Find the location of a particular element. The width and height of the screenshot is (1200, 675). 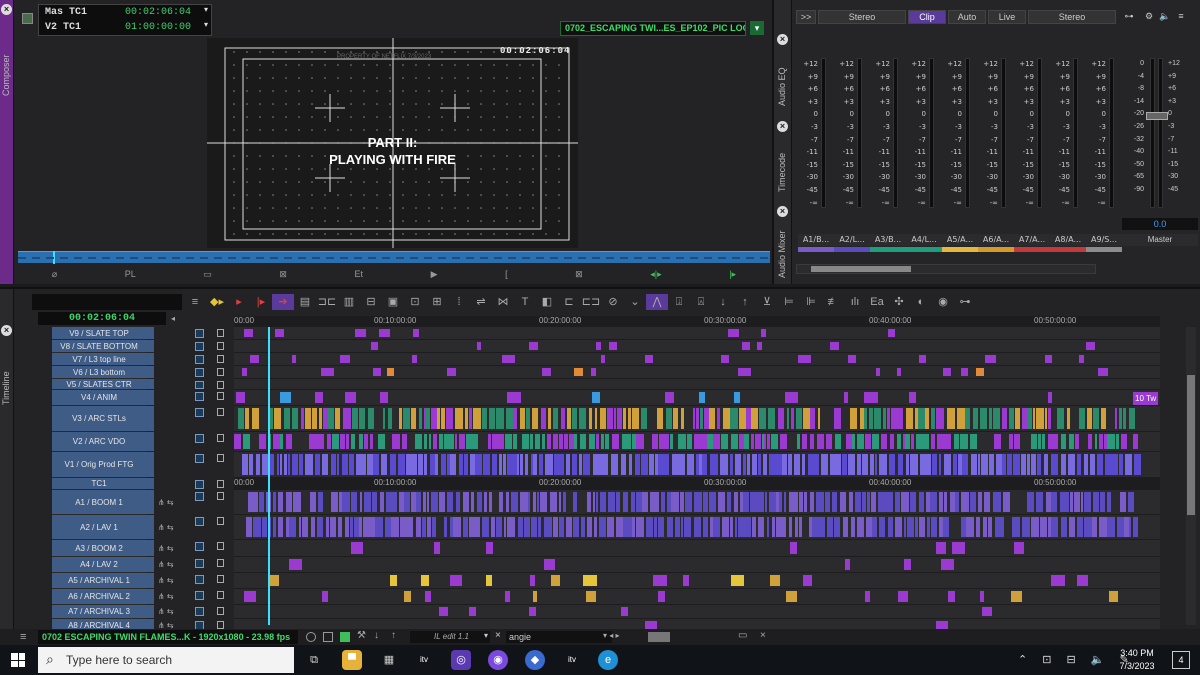

track-header: V6 / L3 bottom is located at coordinates (99, 372).